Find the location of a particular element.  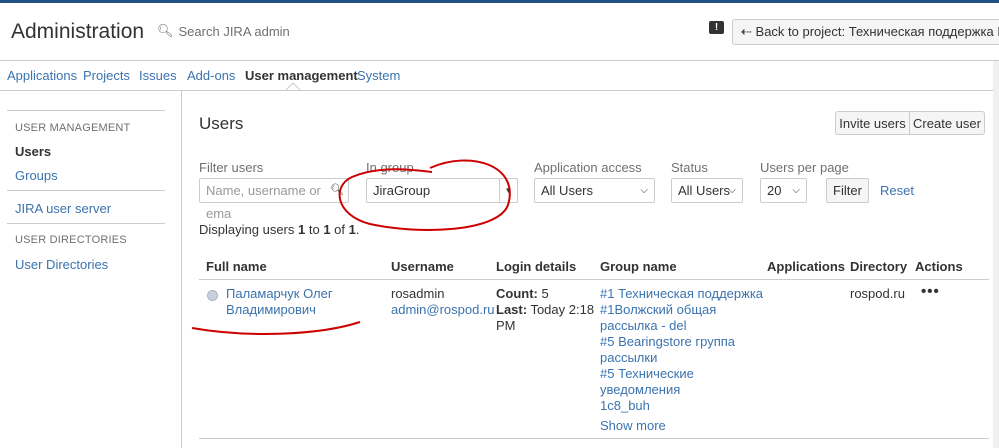

nav-user-management: User management is located at coordinates (301, 75).